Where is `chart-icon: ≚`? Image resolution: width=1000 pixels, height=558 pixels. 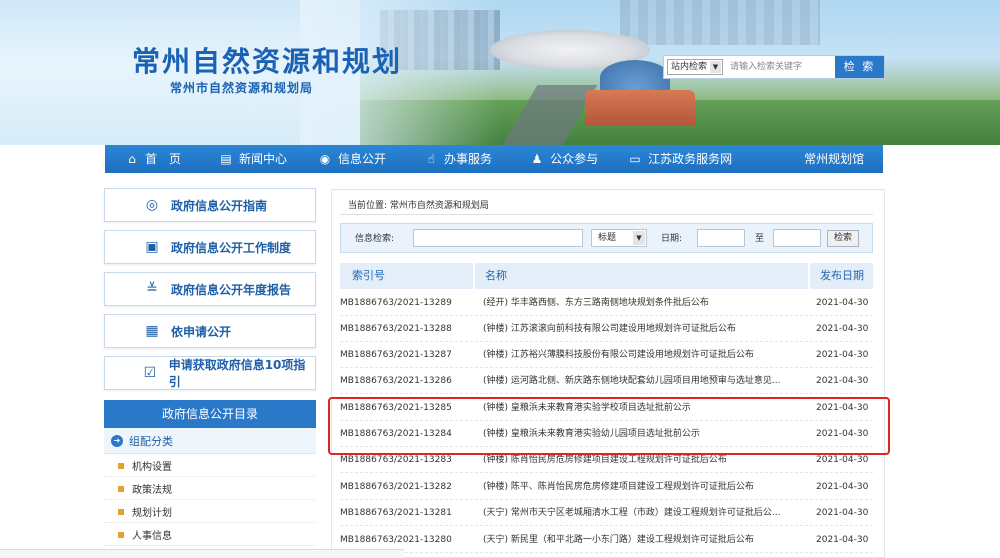
chart-icon: ≚ is located at coordinates (152, 289).